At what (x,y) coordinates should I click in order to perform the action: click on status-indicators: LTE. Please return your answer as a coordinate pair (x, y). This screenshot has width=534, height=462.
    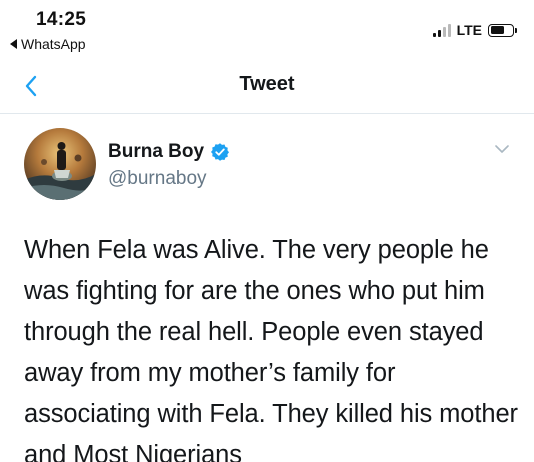
    Looking at the image, I should click on (474, 30).